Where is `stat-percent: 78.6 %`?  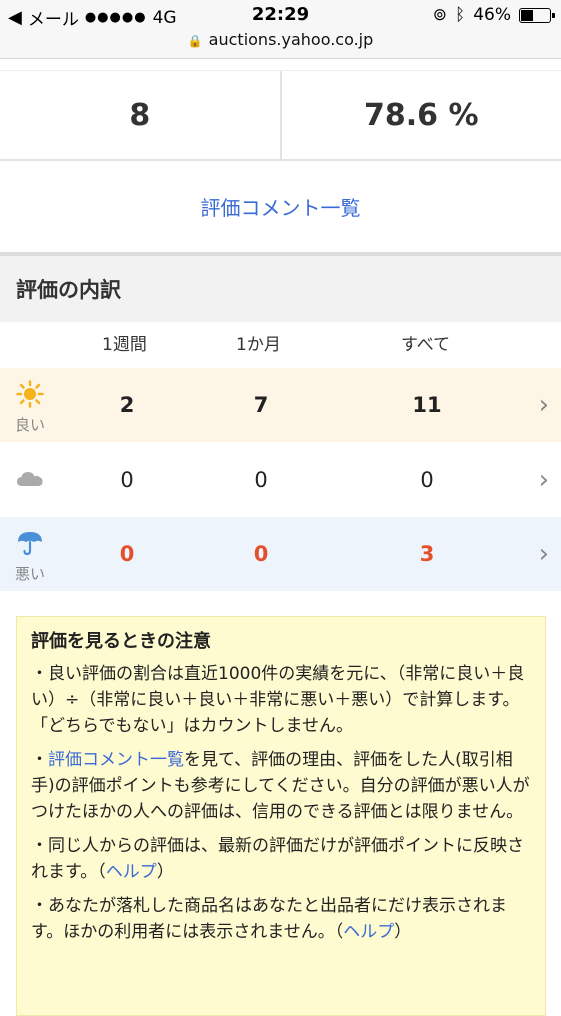
stat-percent: 78.6 % is located at coordinates (420, 115).